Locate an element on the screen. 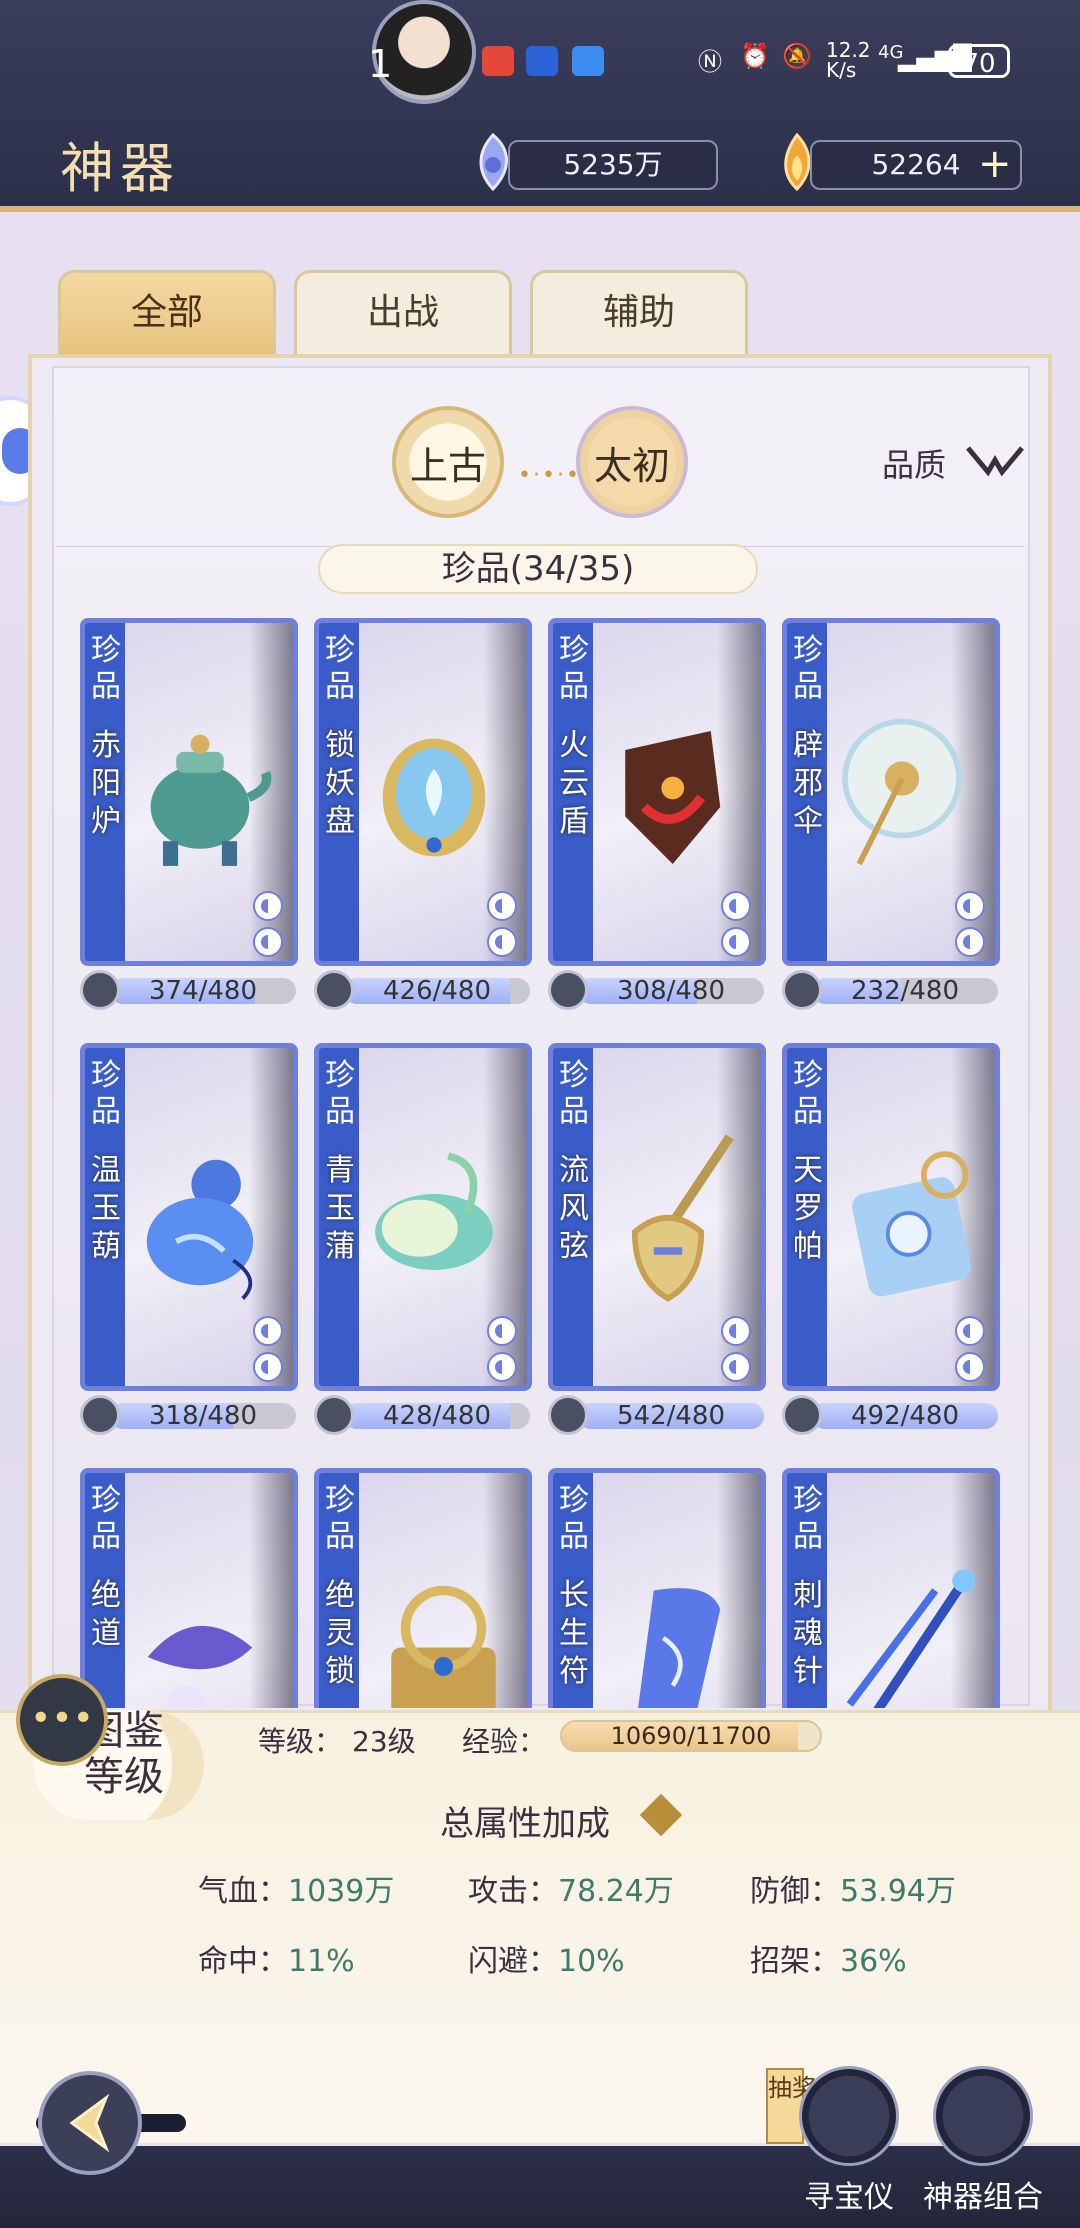 The image size is (1080, 2228). alarm-icon: ⏰ is located at coordinates (755, 56).